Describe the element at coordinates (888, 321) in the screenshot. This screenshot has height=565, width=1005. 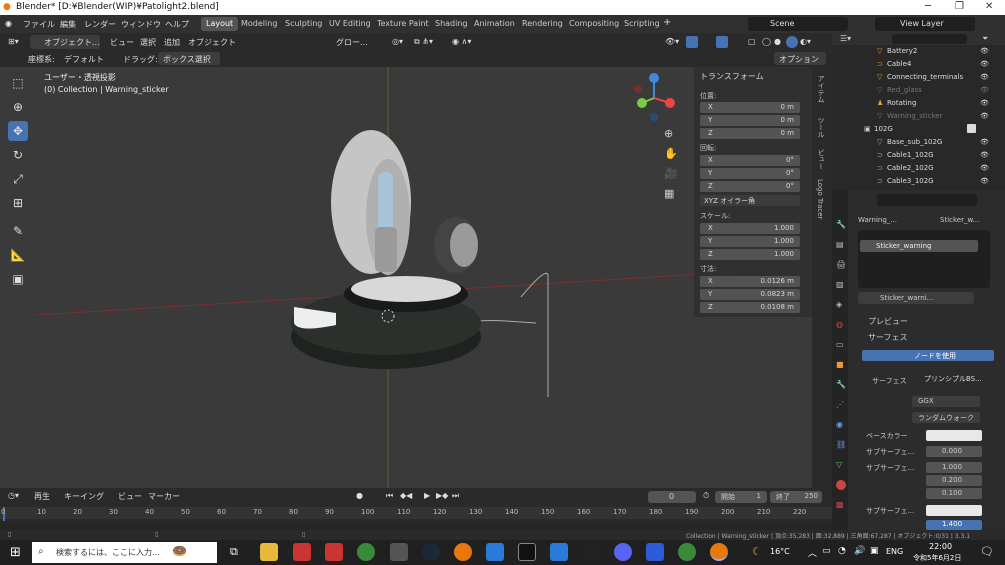
I see `preview-panel-header: プレビュー` at that location.